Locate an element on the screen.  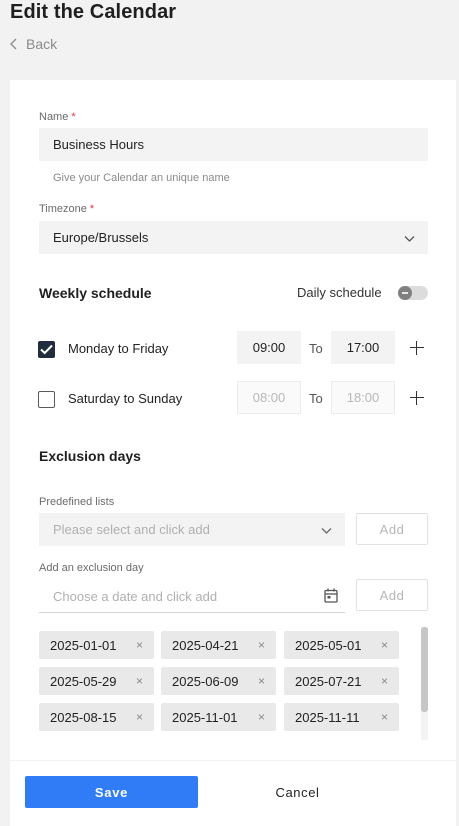
saturday-sunday-label: Saturday to Sunday is located at coordinates (125, 398).